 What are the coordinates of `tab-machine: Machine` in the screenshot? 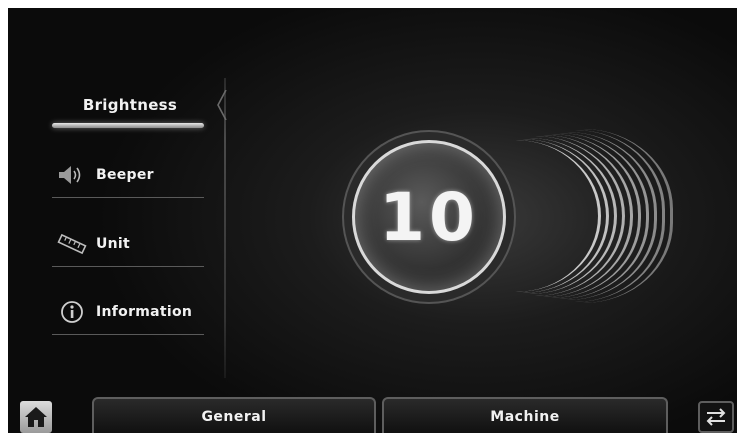 It's located at (525, 415).